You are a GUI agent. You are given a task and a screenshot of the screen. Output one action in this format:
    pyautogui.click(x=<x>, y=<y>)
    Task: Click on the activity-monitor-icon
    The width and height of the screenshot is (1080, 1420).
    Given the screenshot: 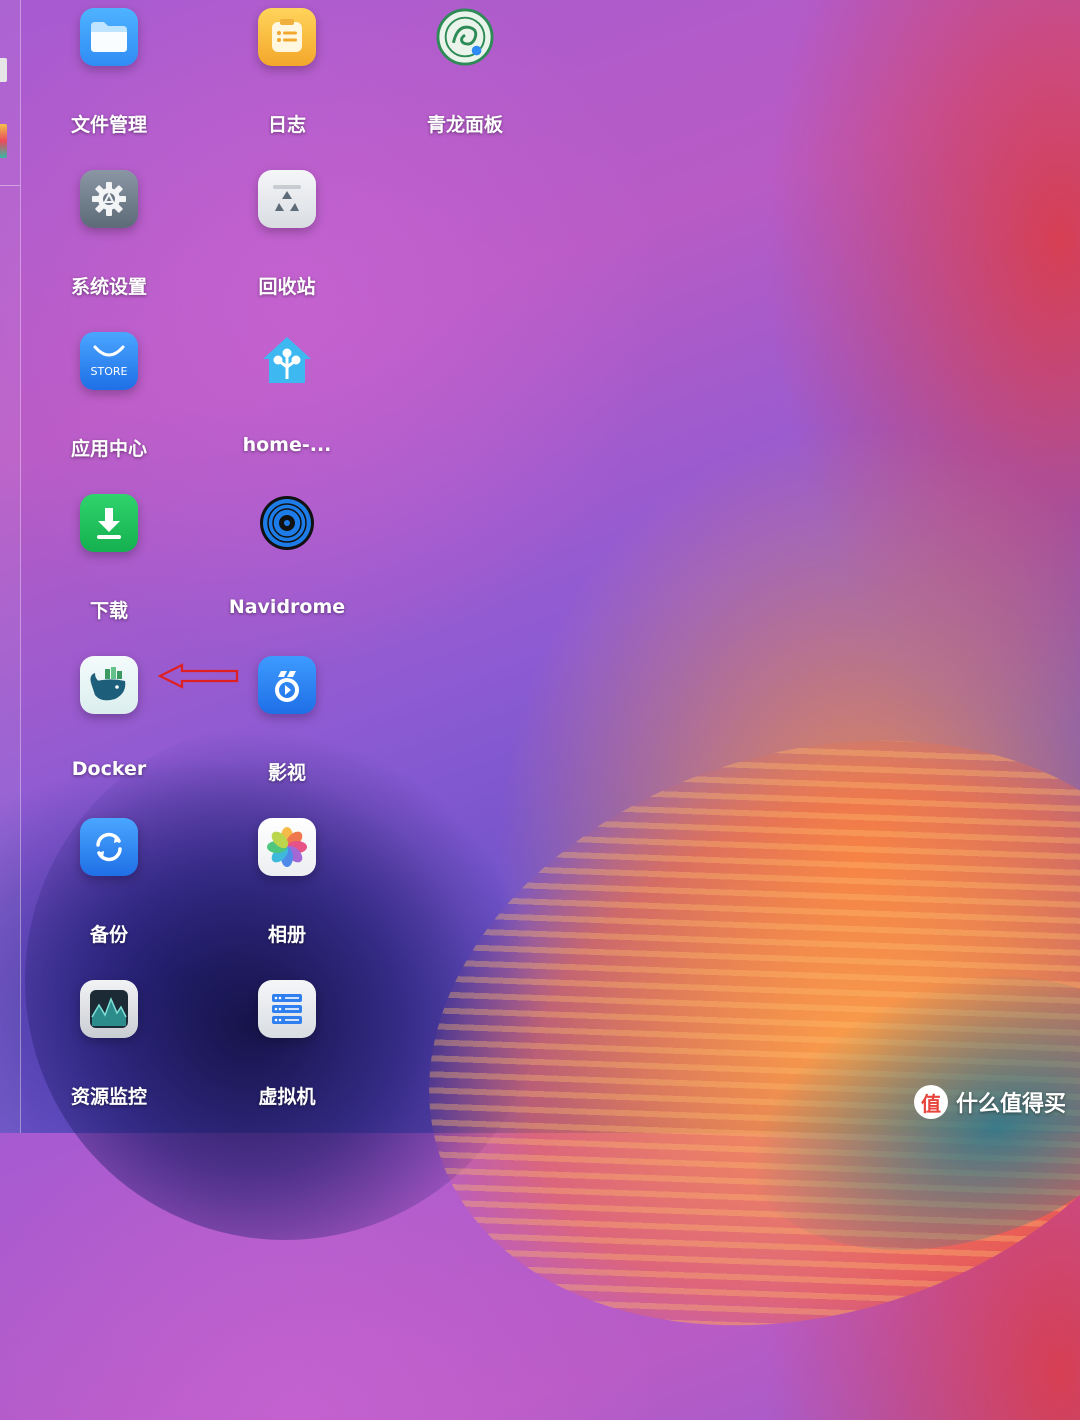 What is the action you would take?
    pyautogui.click(x=109, y=1009)
    